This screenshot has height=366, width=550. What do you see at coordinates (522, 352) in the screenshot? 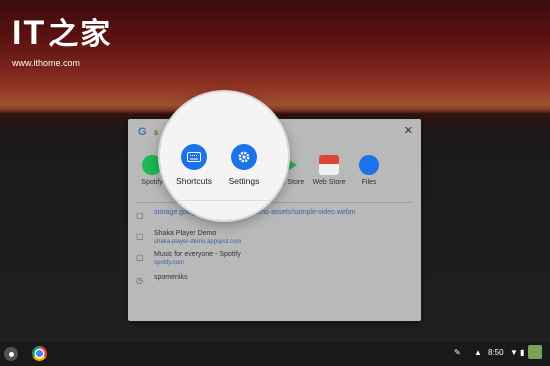
I see `battery-icon: ▮` at bounding box center [522, 352].